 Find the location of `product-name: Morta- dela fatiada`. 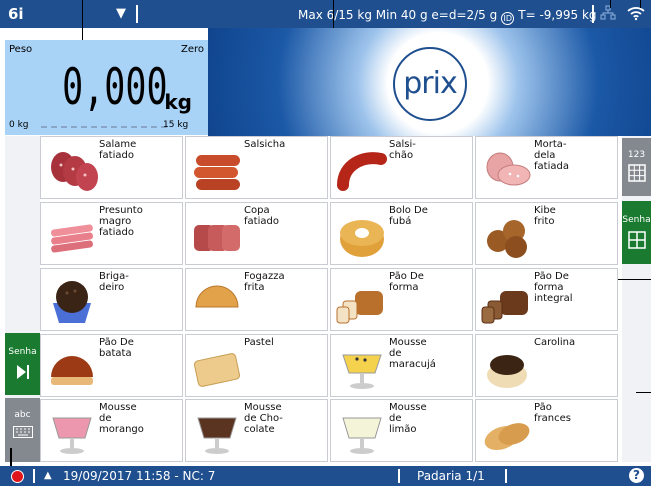

product-name: Morta- dela fatiada is located at coordinates (551, 155).